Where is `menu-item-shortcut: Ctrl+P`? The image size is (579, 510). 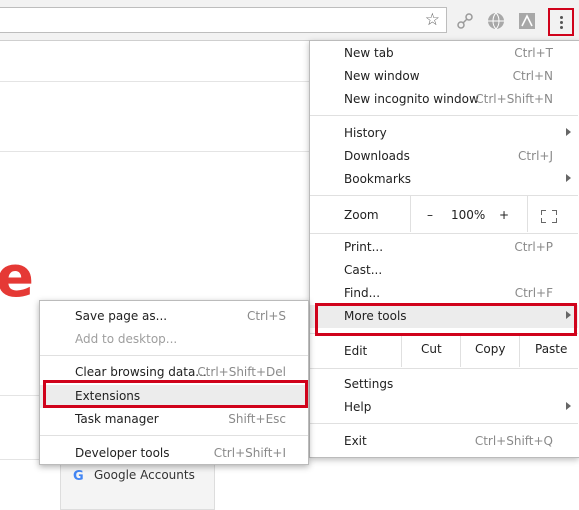
menu-item-shortcut: Ctrl+P is located at coordinates (533, 247).